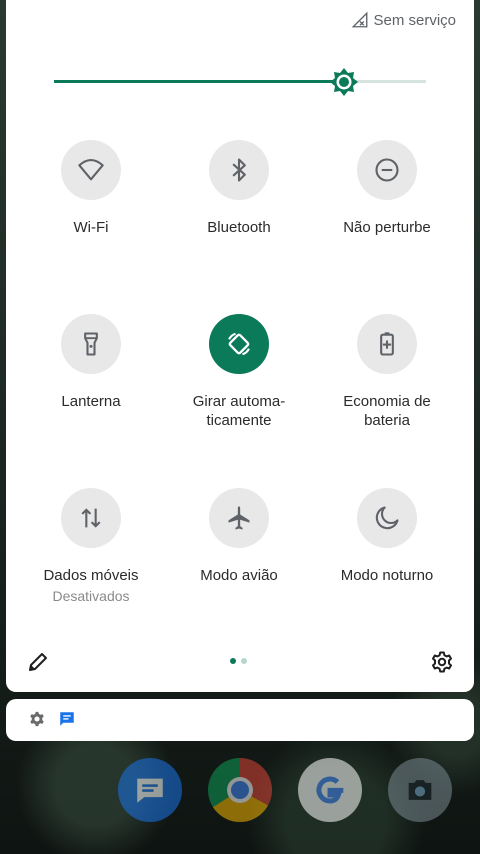 This screenshot has height=854, width=480. I want to click on status-bar: Sem serviço, so click(403, 20).